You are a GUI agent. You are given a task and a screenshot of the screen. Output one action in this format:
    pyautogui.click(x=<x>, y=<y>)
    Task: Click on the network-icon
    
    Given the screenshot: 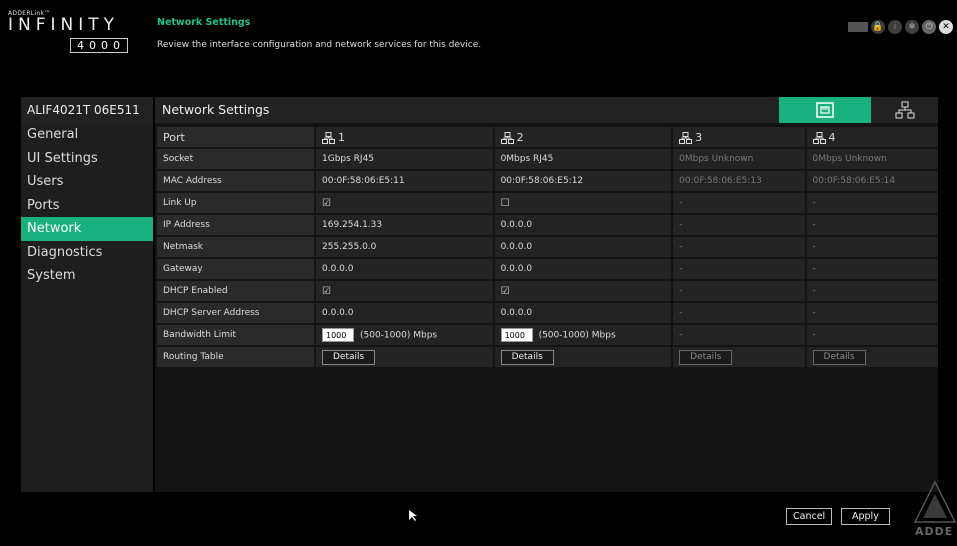 What is the action you would take?
    pyautogui.click(x=904, y=110)
    